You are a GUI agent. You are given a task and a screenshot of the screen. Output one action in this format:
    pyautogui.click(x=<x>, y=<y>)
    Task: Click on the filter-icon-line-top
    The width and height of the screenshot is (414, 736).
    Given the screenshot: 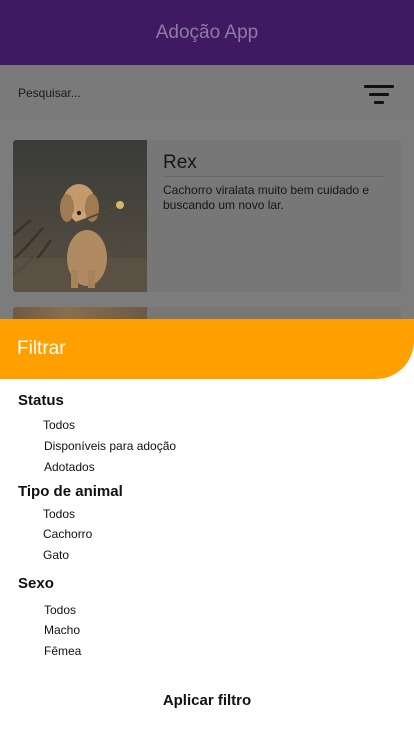 What is the action you would take?
    pyautogui.click(x=379, y=86)
    